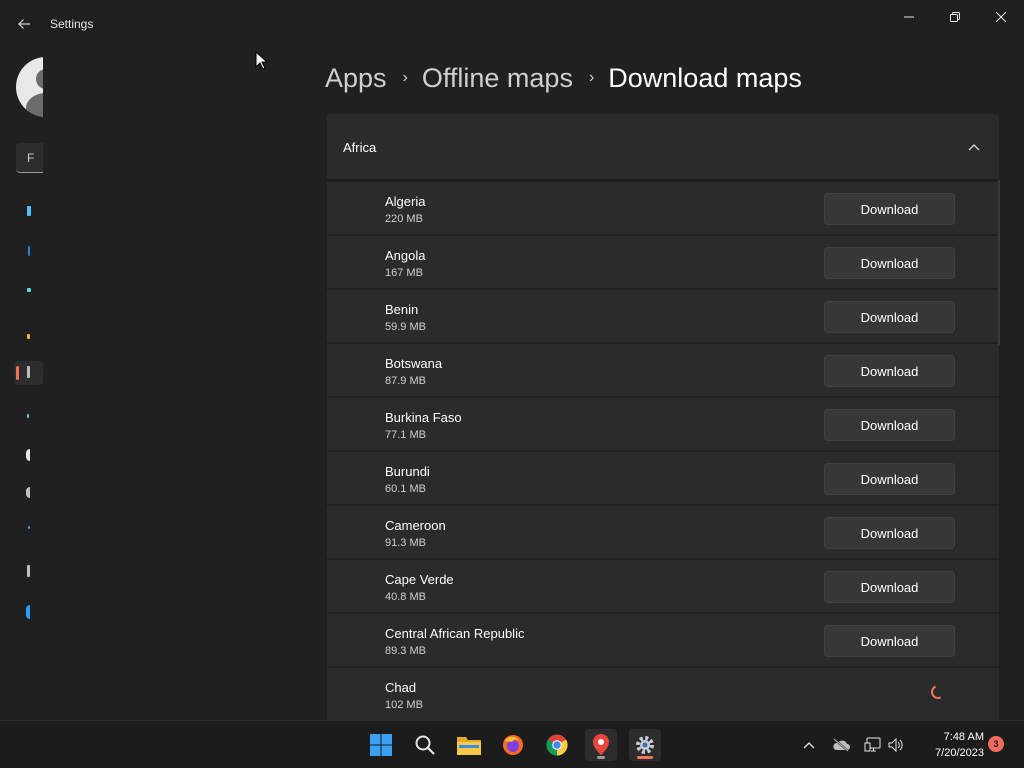 This screenshot has width=1024, height=768. I want to click on nav-gaming-icon, so click(28, 492).